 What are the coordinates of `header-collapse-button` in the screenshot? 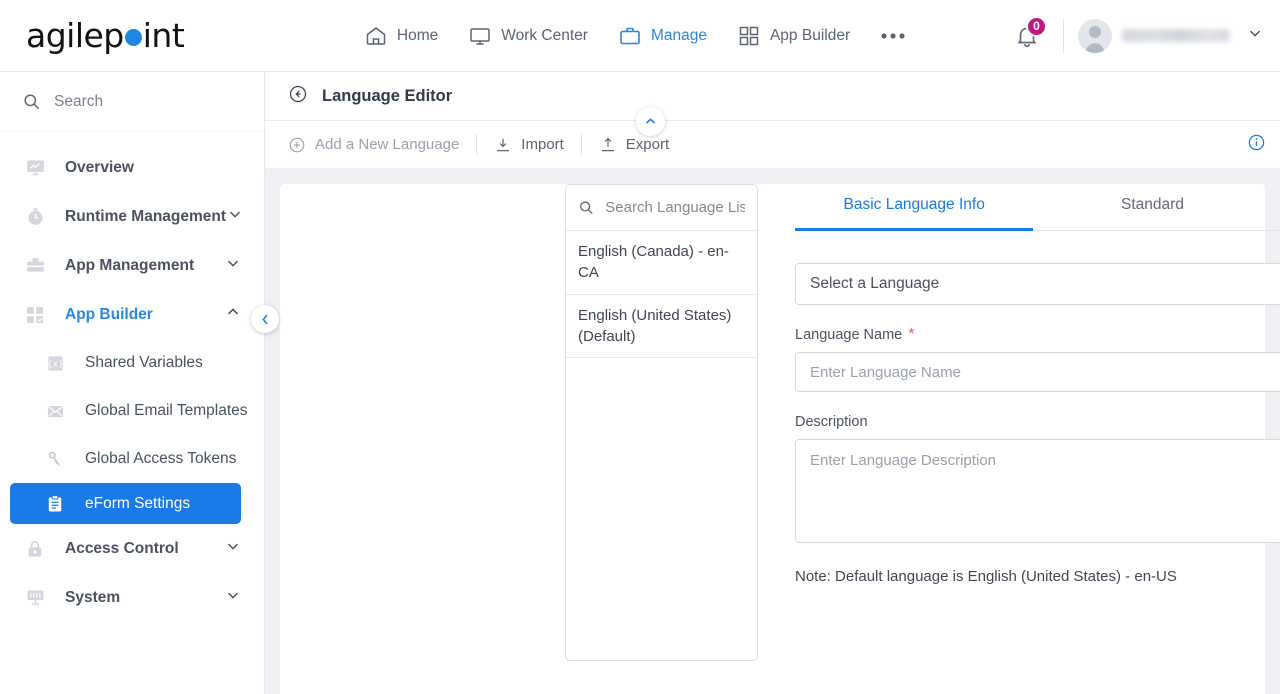 It's located at (650, 121).